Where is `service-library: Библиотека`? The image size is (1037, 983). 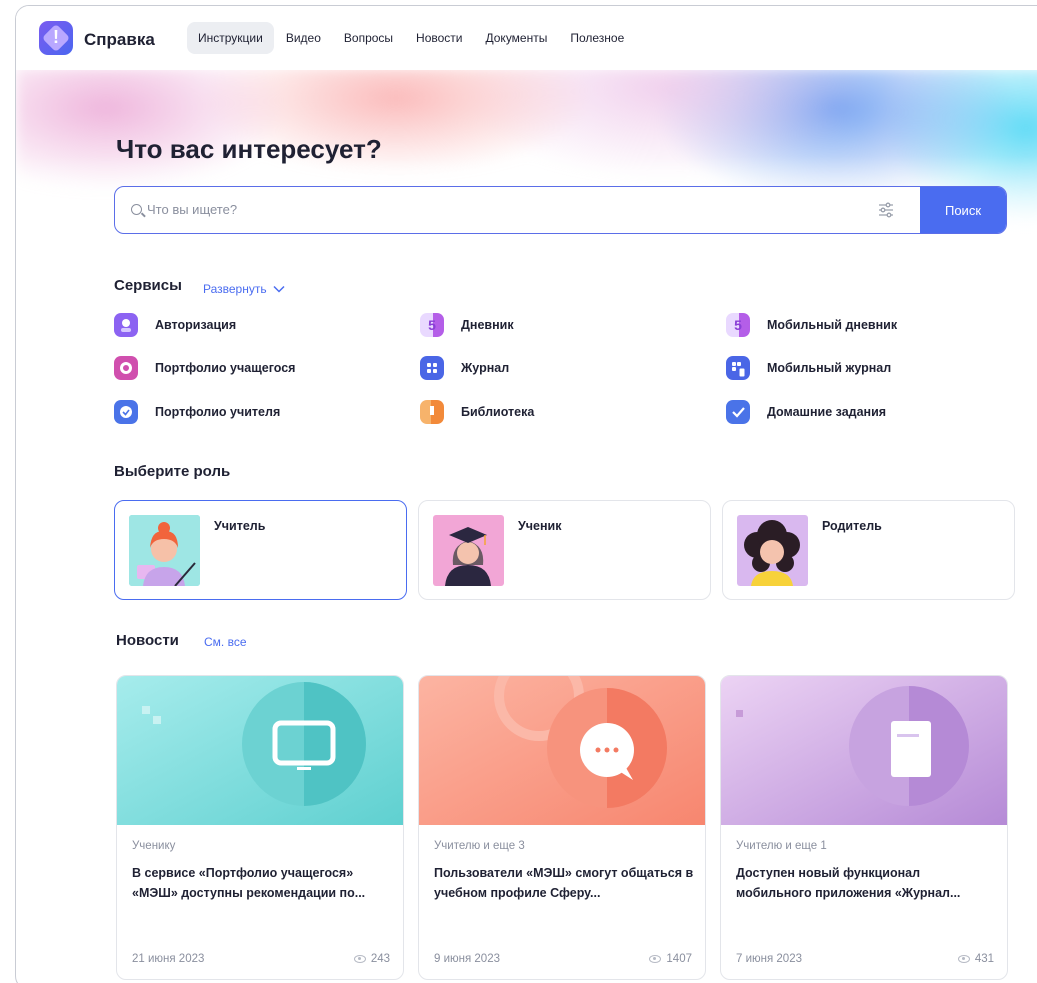
service-library: Библиотека is located at coordinates (477, 412).